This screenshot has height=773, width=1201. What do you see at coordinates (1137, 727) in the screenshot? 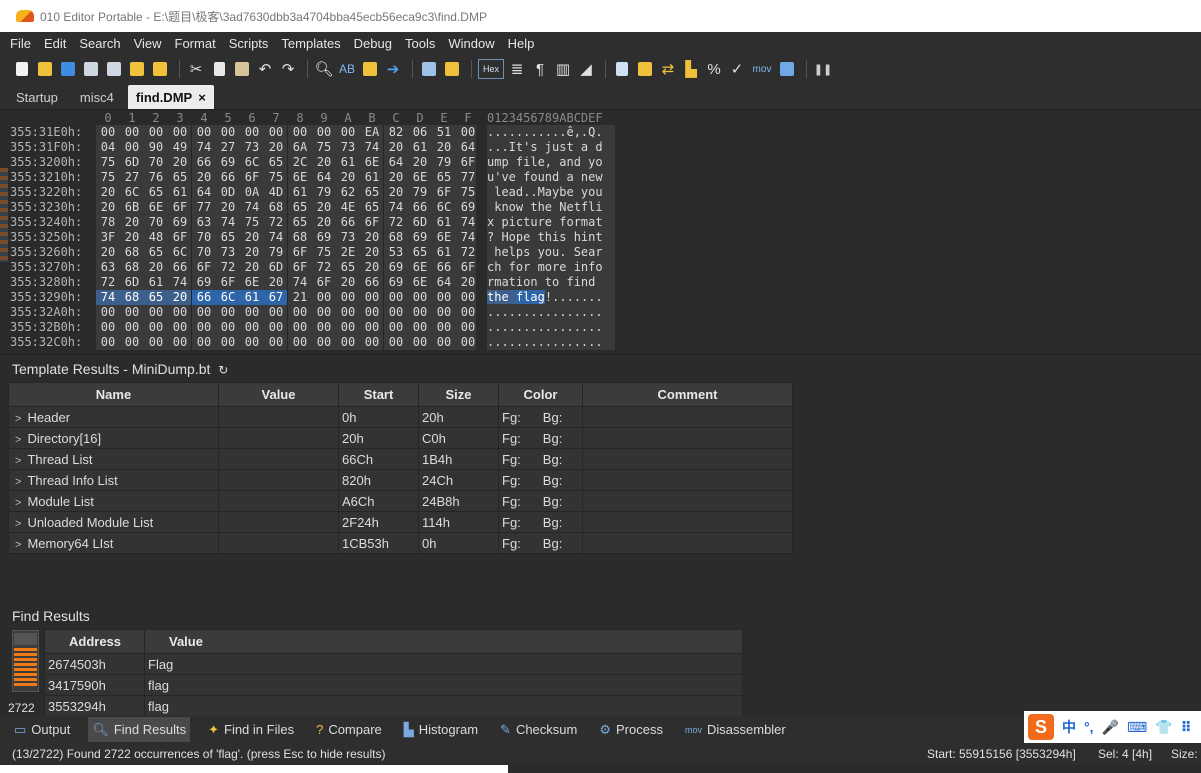
I see `ime-keyboard-icon: ⌨` at bounding box center [1137, 727].